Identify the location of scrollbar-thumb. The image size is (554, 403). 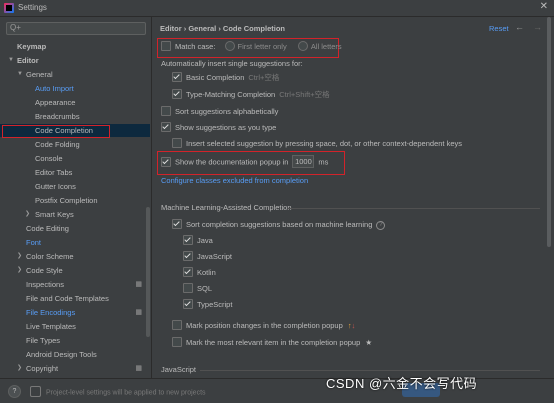
(549, 132).